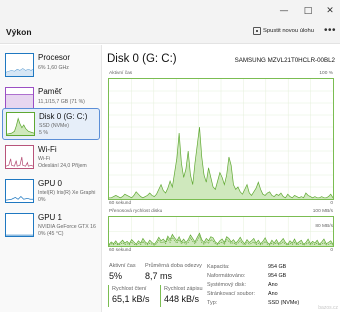 The width and height of the screenshot is (340, 312). Describe the element at coordinates (226, 285) in the screenshot. I see `property-key: Systémový disk:` at that location.